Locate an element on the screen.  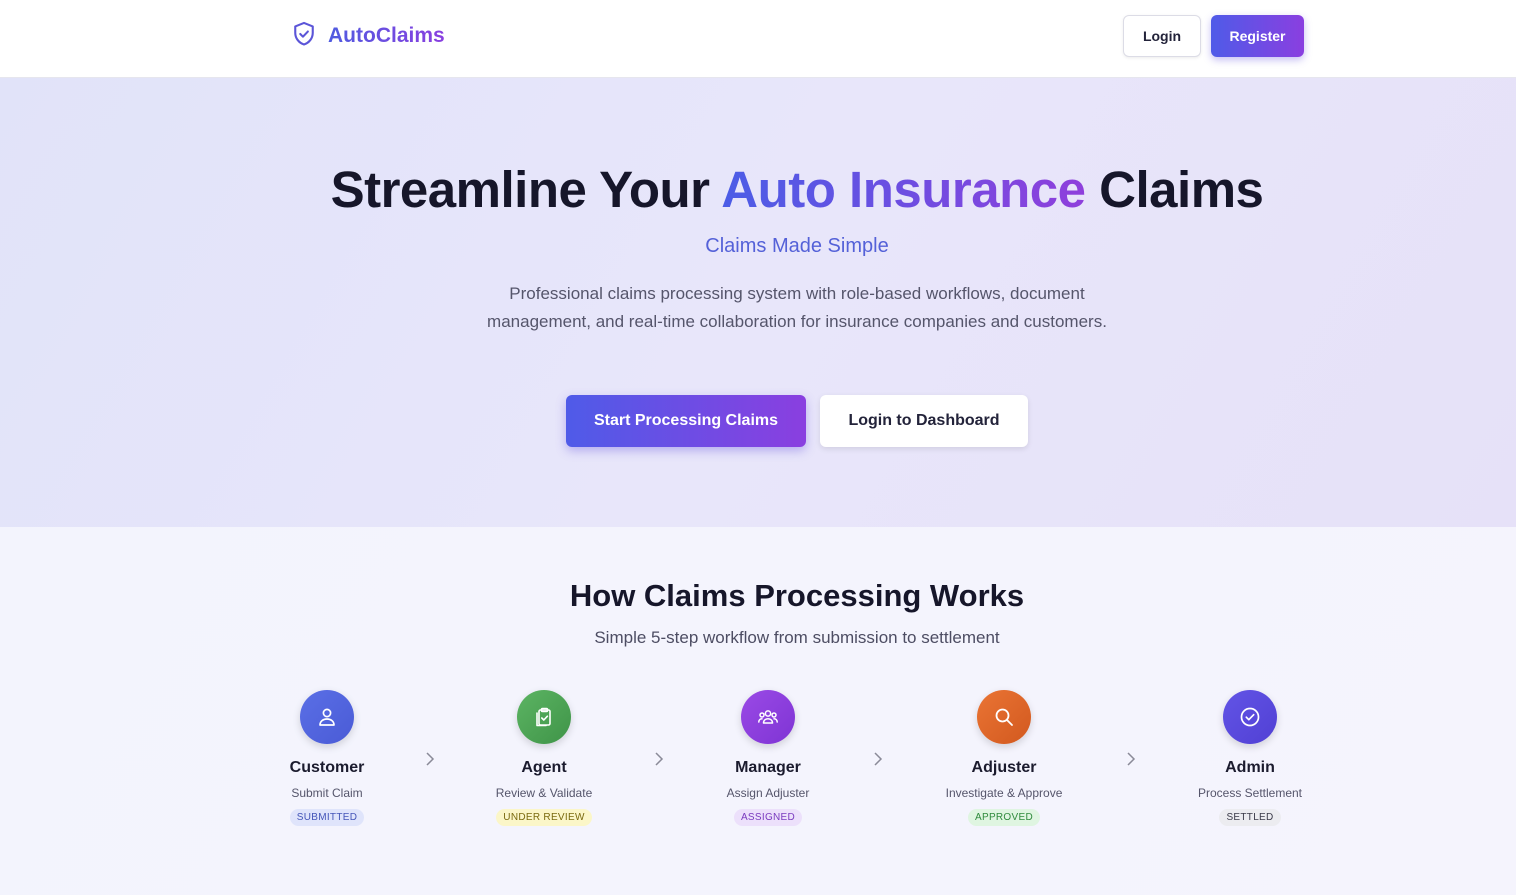
workflow-step-manager: Manager Assign Adjuster ASSIGNED is located at coordinates (768, 758).